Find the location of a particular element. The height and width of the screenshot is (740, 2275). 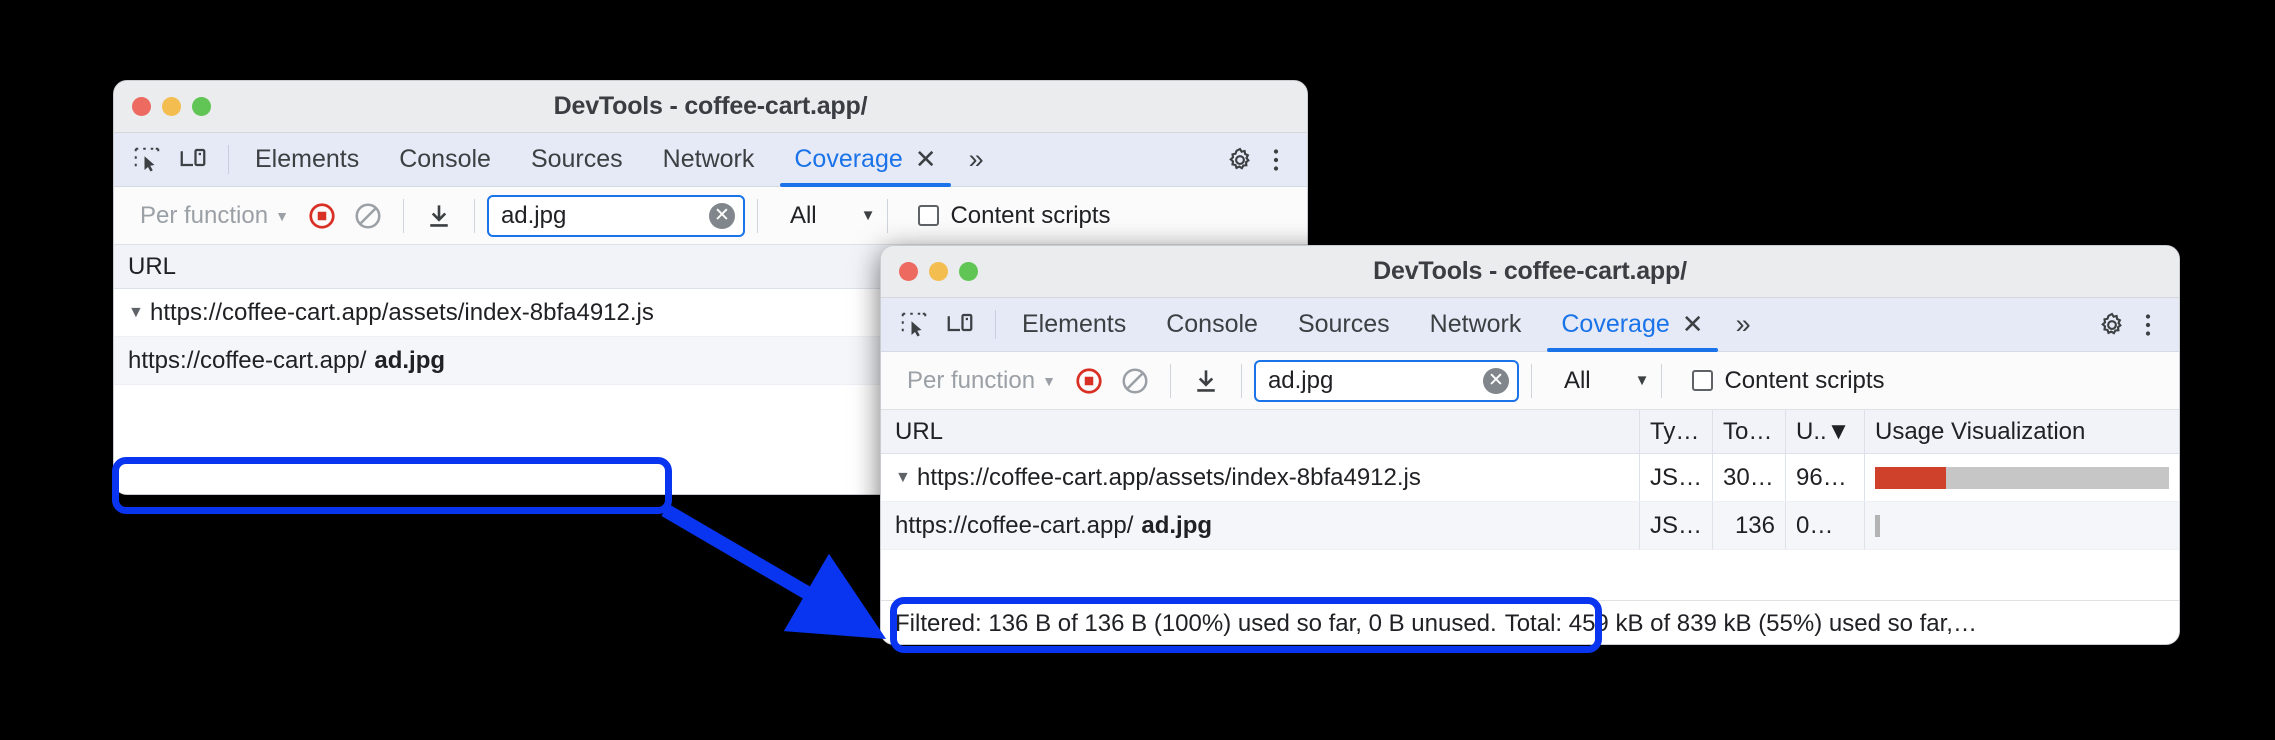

row-total-bytes: 136 is located at coordinates (1754, 525).